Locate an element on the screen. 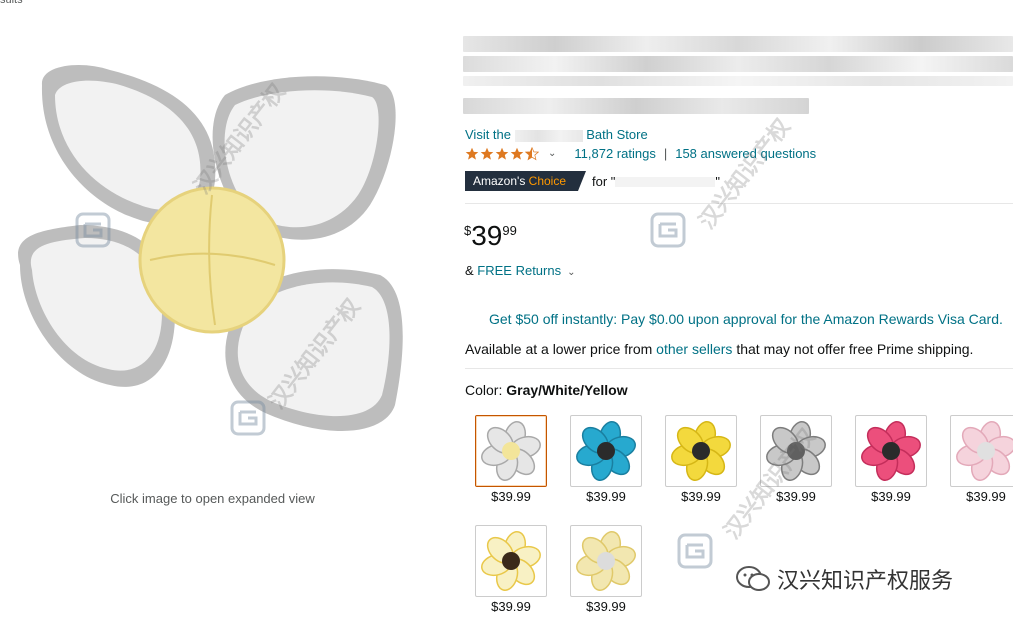 The image size is (1013, 622). ratings-count-link: 11,872 ratings is located at coordinates (614, 153).